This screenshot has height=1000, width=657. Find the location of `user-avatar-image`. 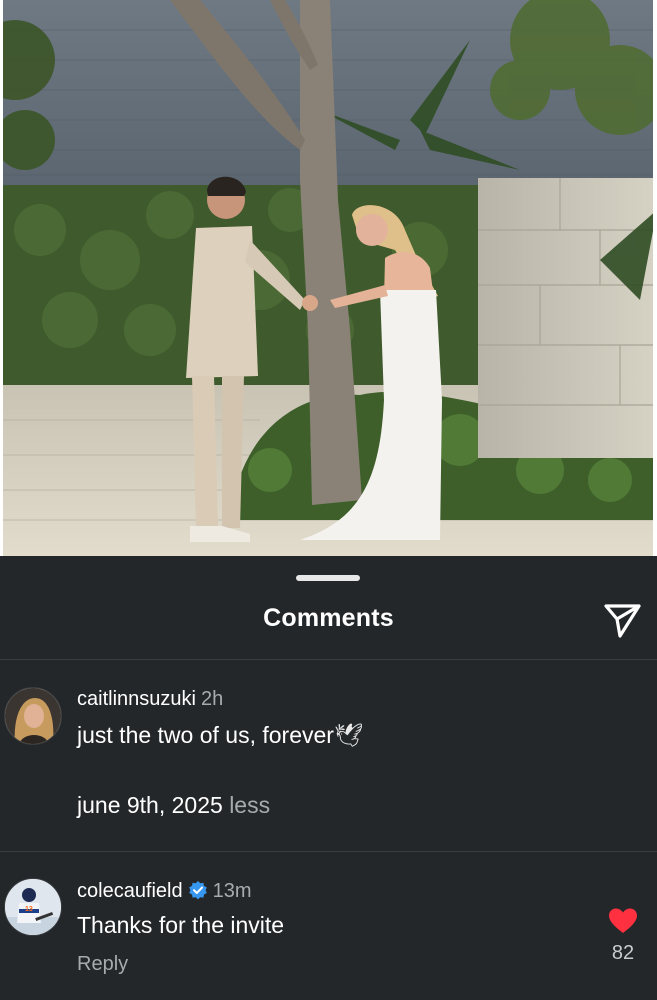

user-avatar-image is located at coordinates (33, 716).